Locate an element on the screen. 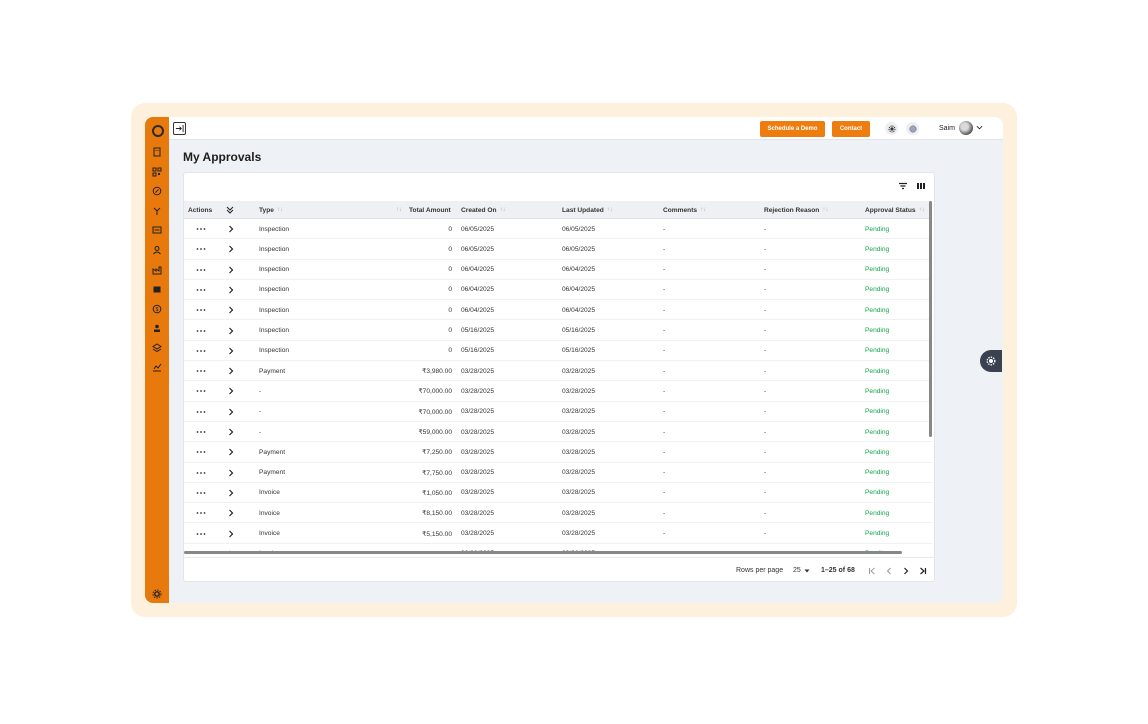  column-header-rejection-reason: Rejection Reason ↑↓ is located at coordinates (796, 210).